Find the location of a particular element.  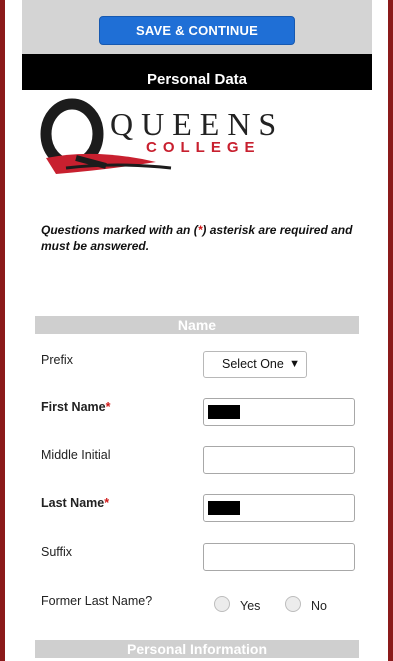

top-toolbar: SAVE & CONTINUE is located at coordinates (197, 27).